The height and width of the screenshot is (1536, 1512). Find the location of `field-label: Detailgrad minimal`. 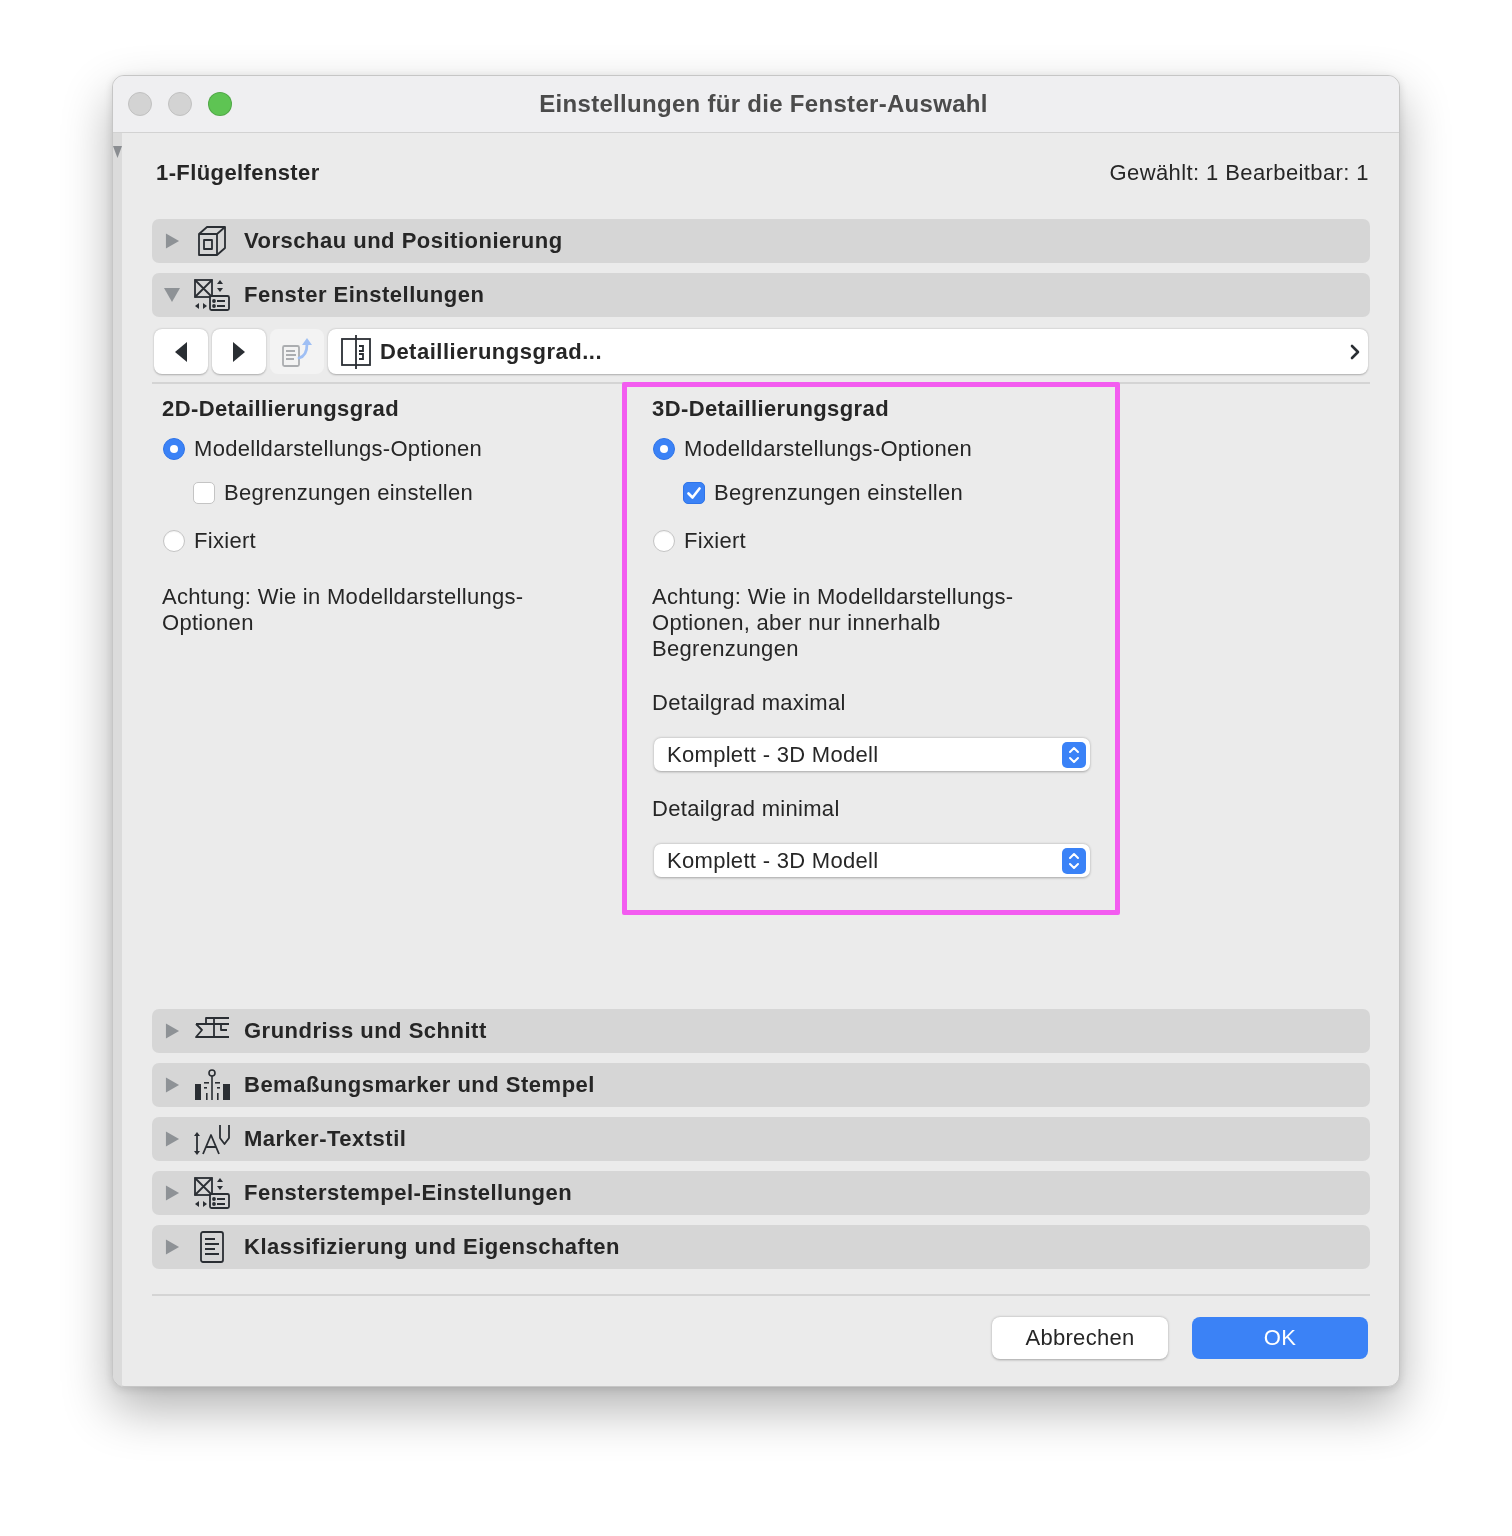

field-label: Detailgrad minimal is located at coordinates (746, 809).